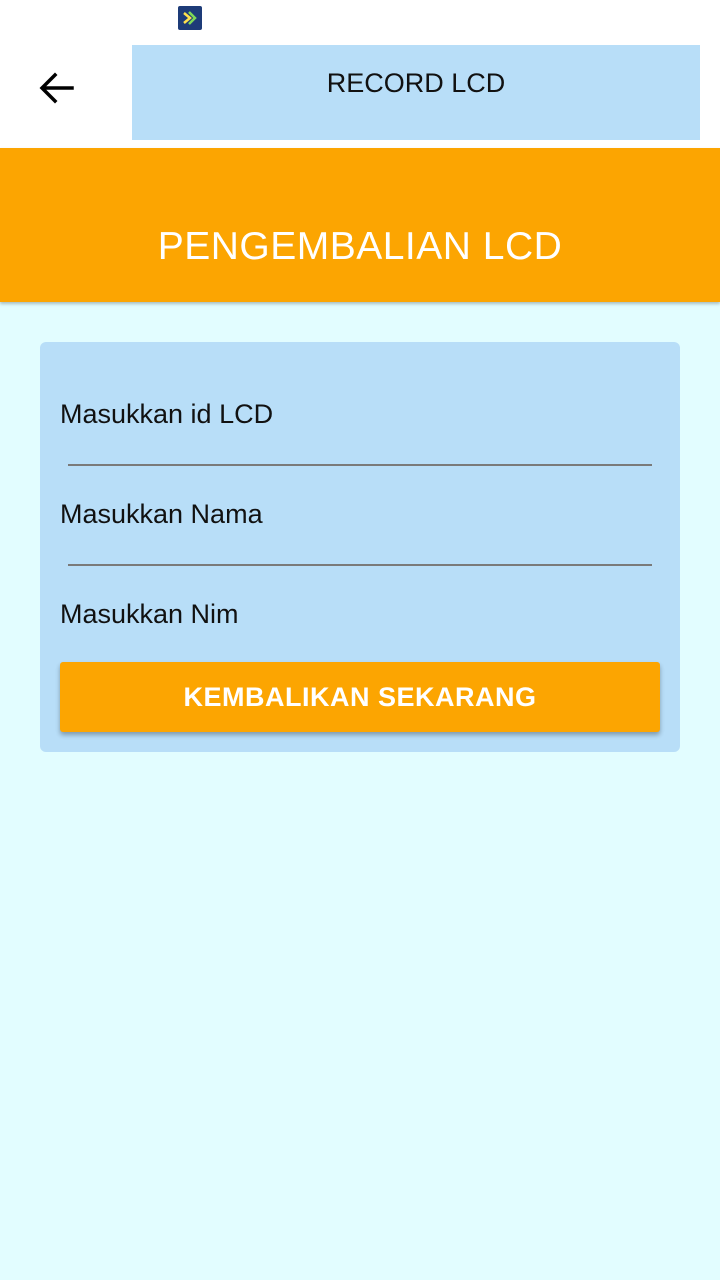 This screenshot has height=1280, width=720. What do you see at coordinates (356, 414) in the screenshot?
I see `lcd-id-input` at bounding box center [356, 414].